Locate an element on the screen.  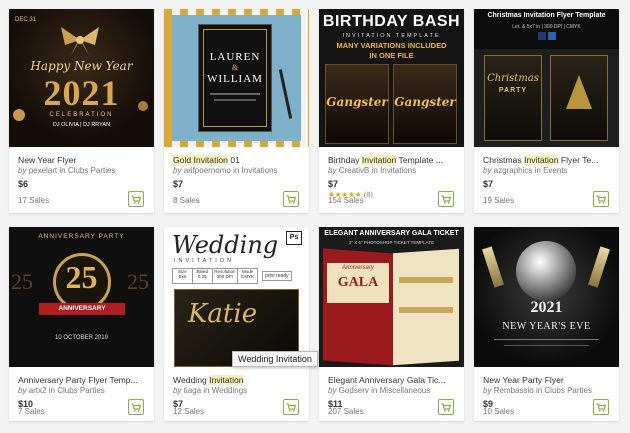
author-link: pexelart is located at coordinates (43, 170).